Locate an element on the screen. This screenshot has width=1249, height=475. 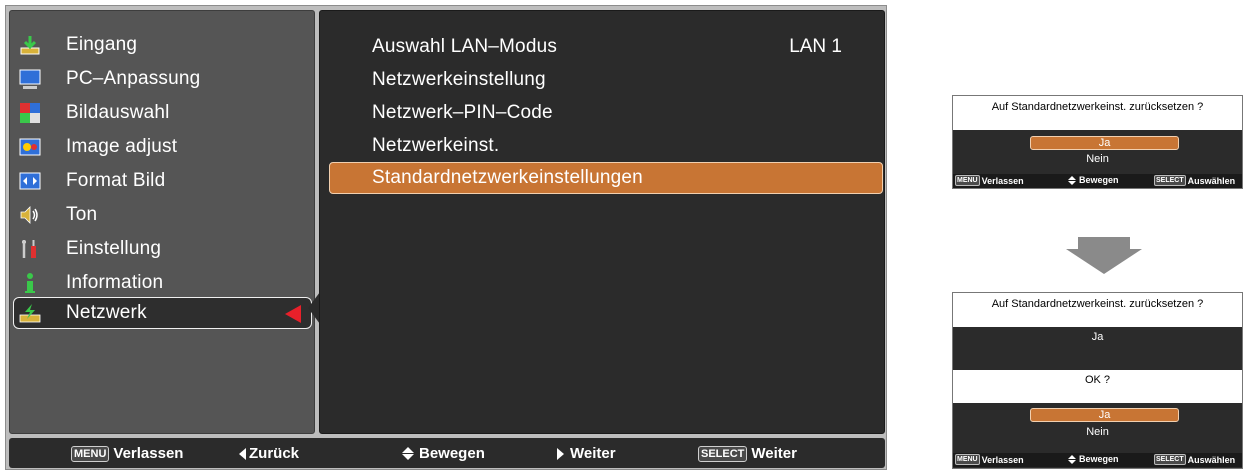
footer-select-label: Weiter is located at coordinates (774, 453).